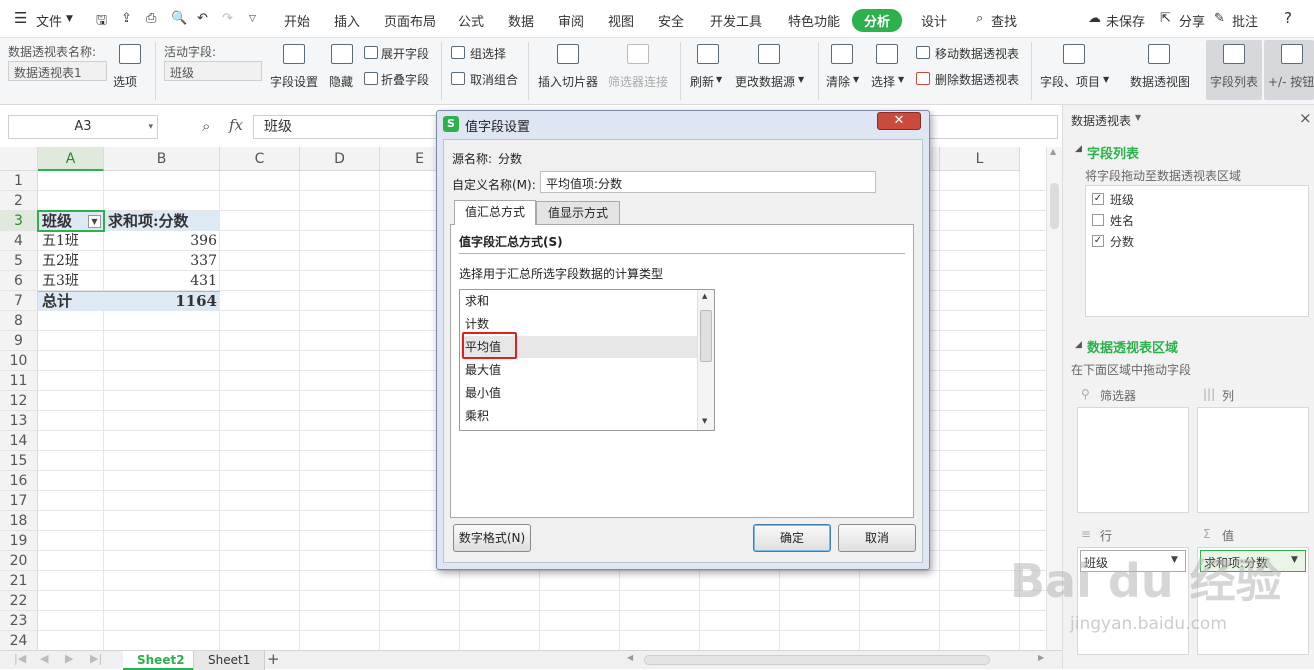  I want to click on clear-button: 清除, so click(838, 81).